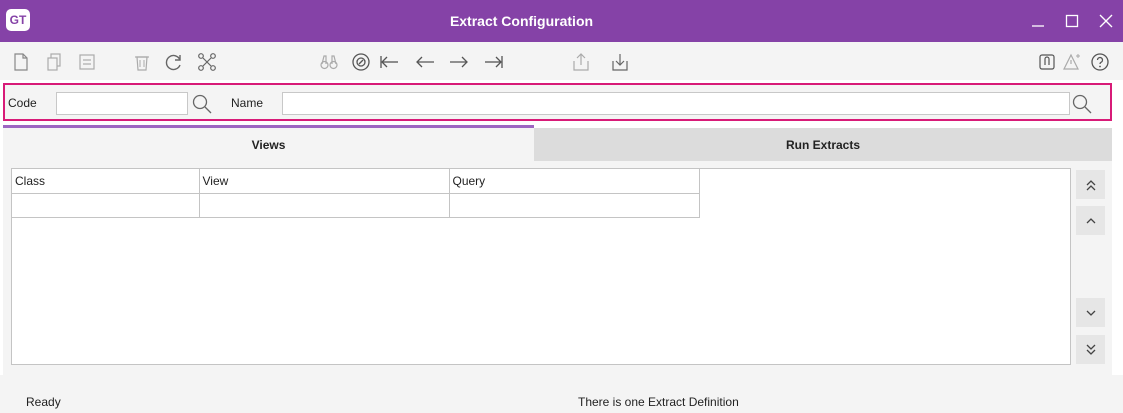 This screenshot has height=413, width=1123. Describe the element at coordinates (324, 205) in the screenshot. I see `cell-view` at that location.